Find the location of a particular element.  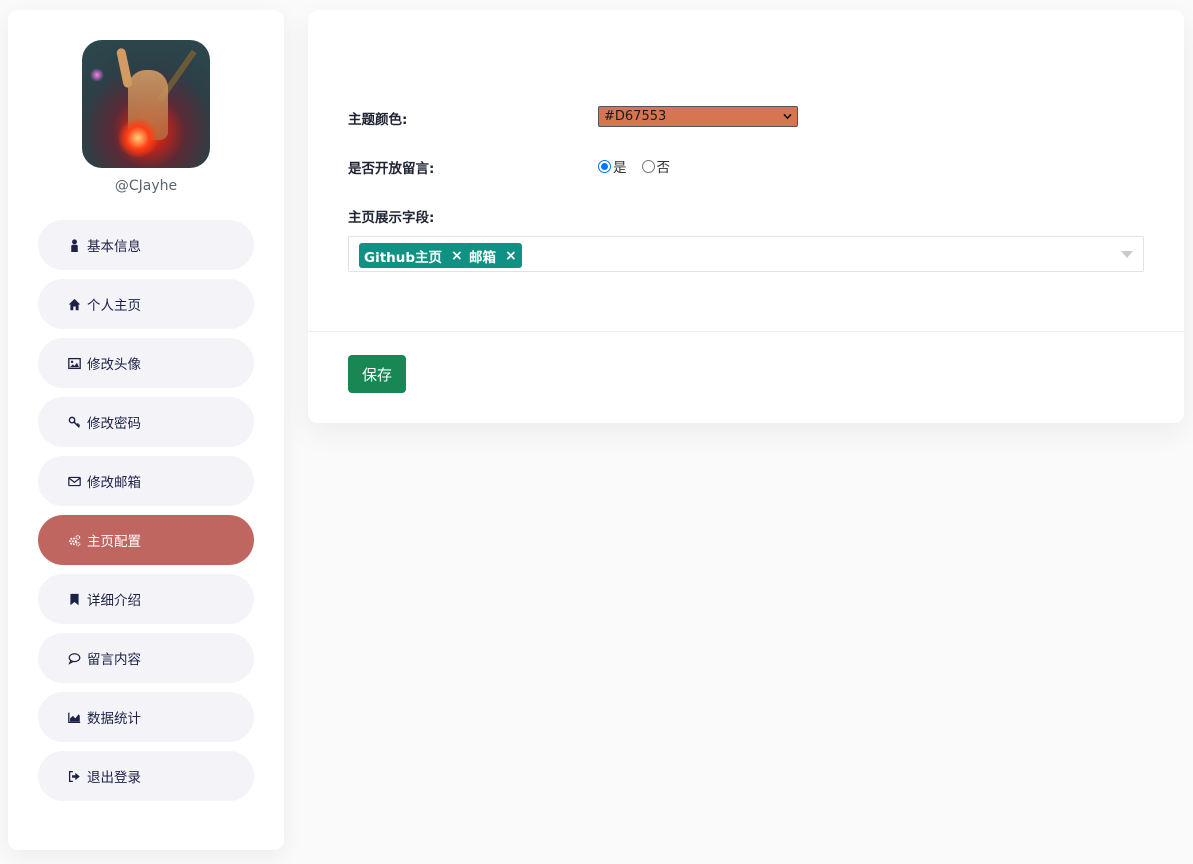

field-tag-label: Github主页 is located at coordinates (403, 257).